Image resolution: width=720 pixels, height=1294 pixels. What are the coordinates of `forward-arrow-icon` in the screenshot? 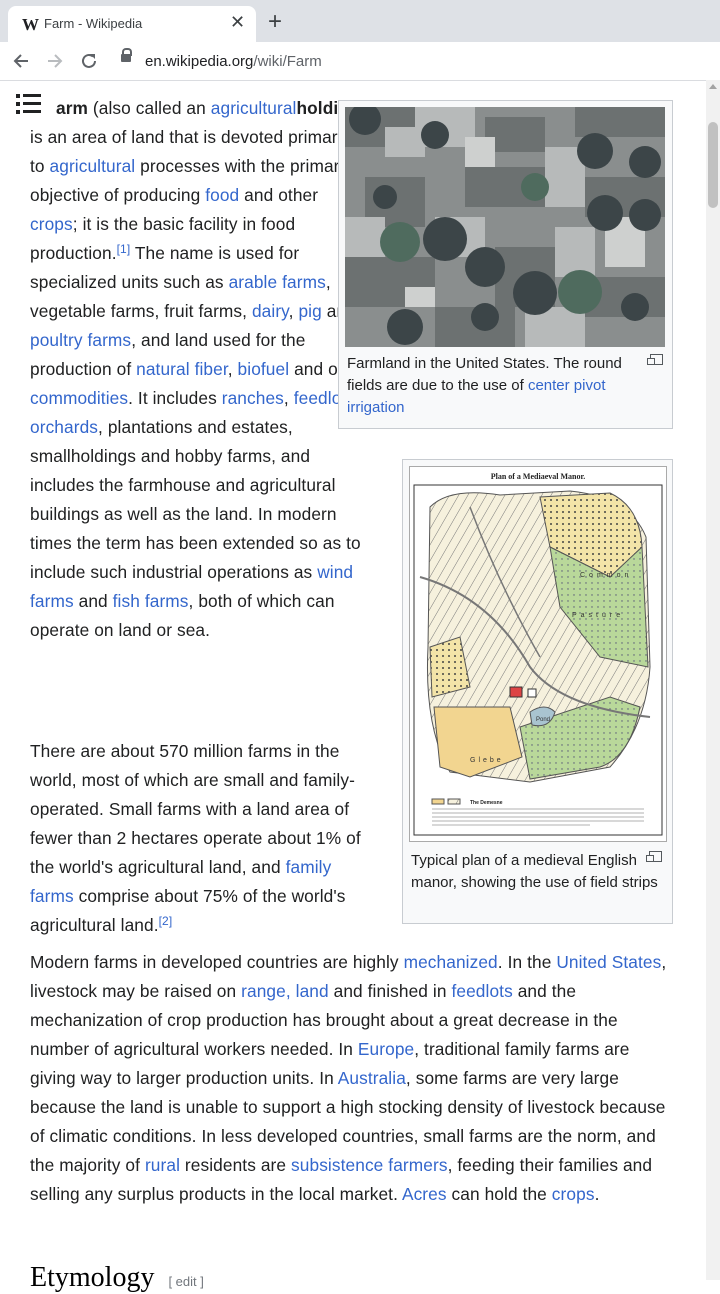 It's located at (55, 61).